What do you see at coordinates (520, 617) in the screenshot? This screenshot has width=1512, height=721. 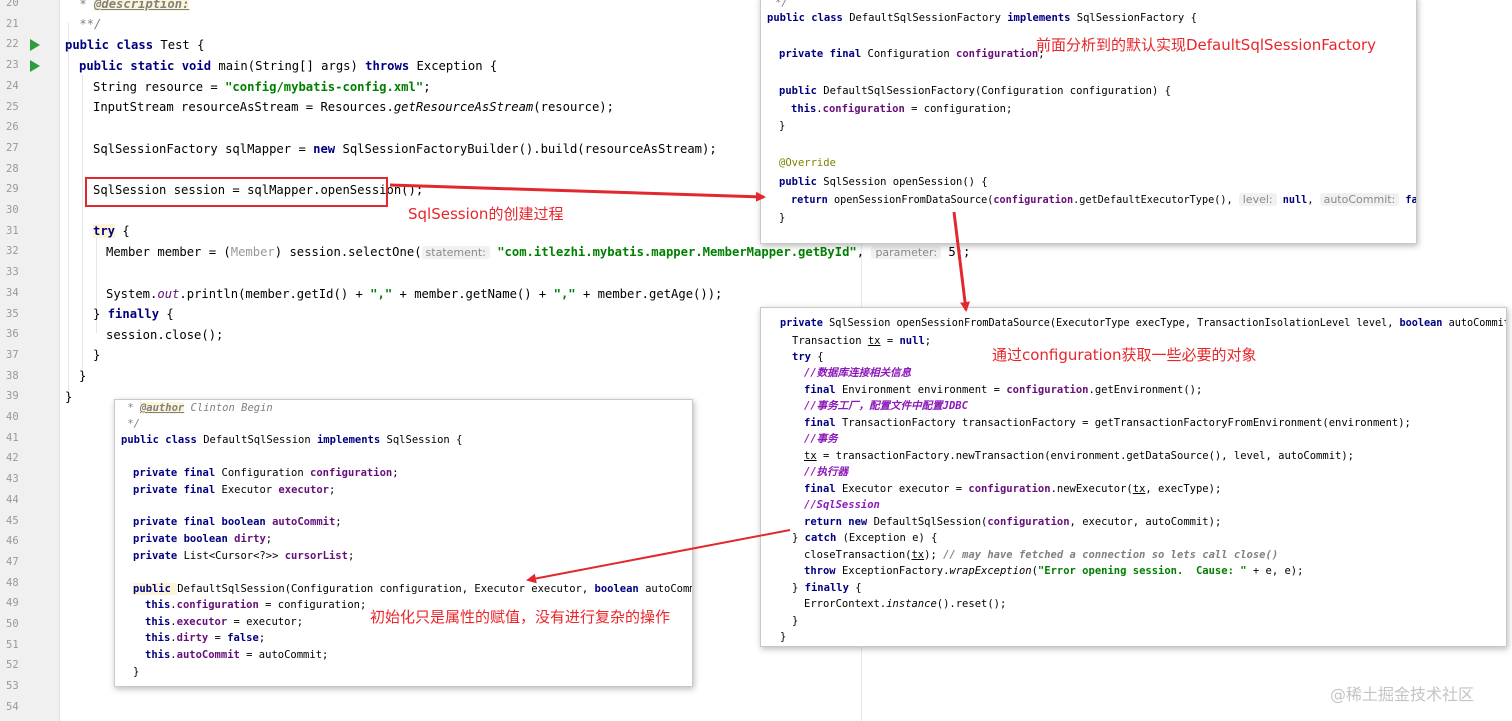 I see `note-init-assignment: 初始化只是属性的赋值，没有进行复杂的操作` at bounding box center [520, 617].